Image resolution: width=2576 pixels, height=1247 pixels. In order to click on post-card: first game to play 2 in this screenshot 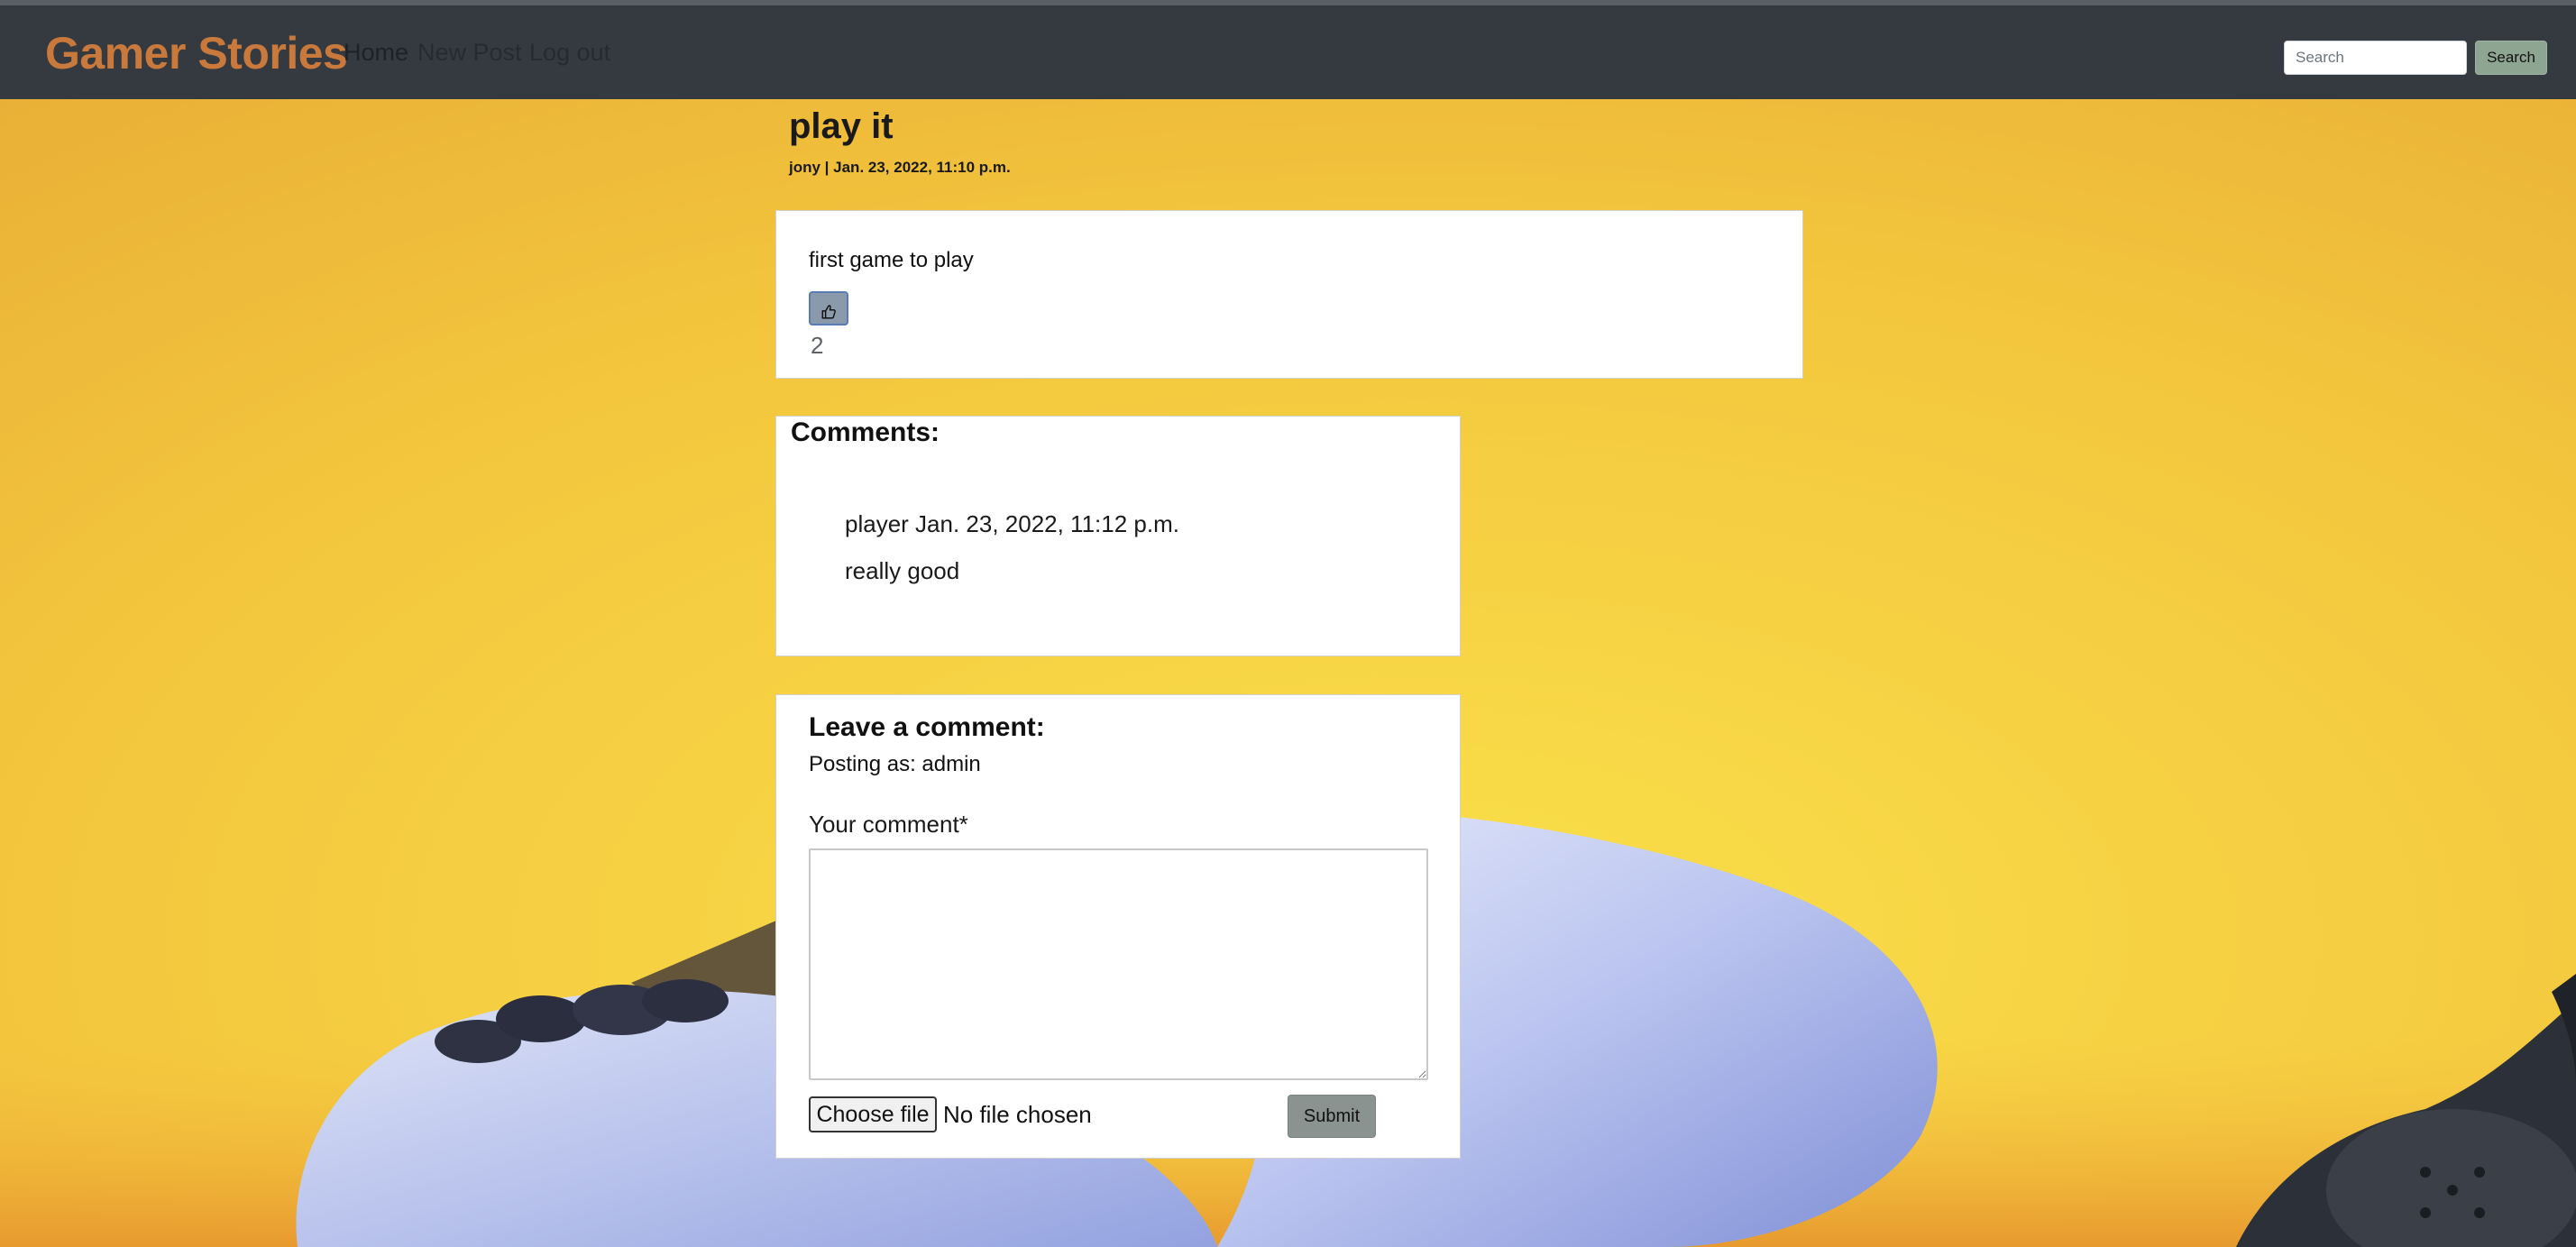, I will do `click(1289, 295)`.